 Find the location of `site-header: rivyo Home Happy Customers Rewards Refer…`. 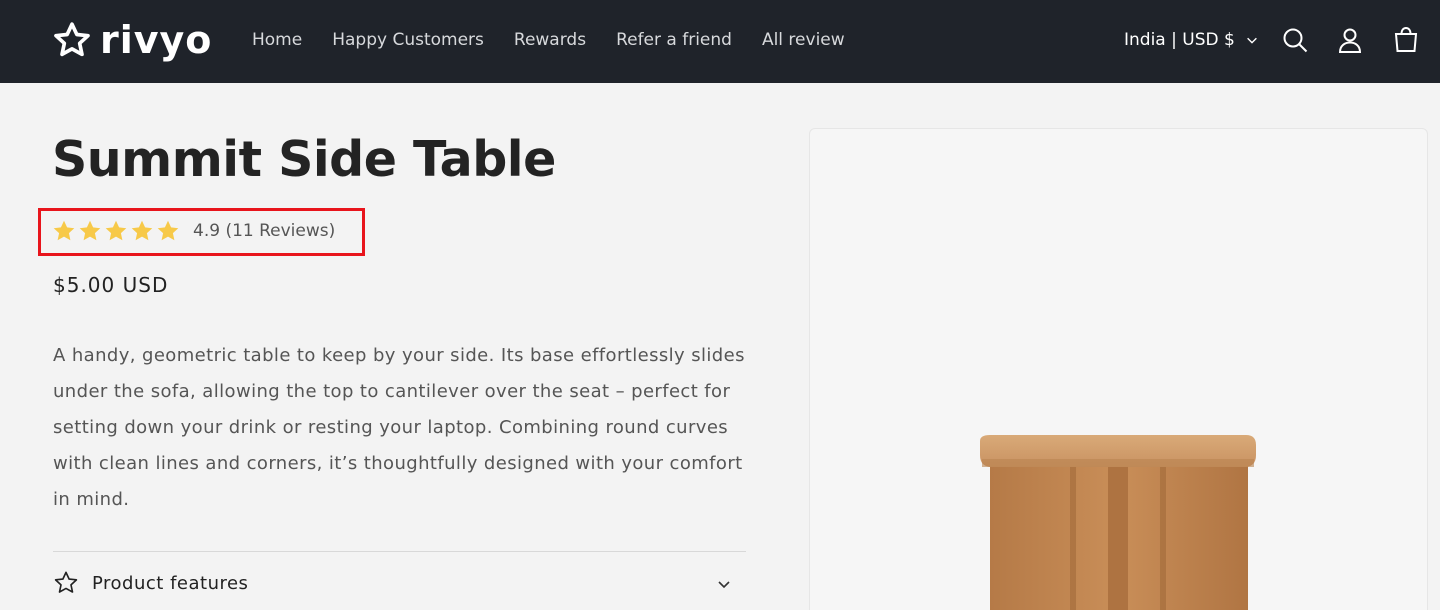

site-header: rivyo Home Happy Customers Rewards Refer… is located at coordinates (720, 41).